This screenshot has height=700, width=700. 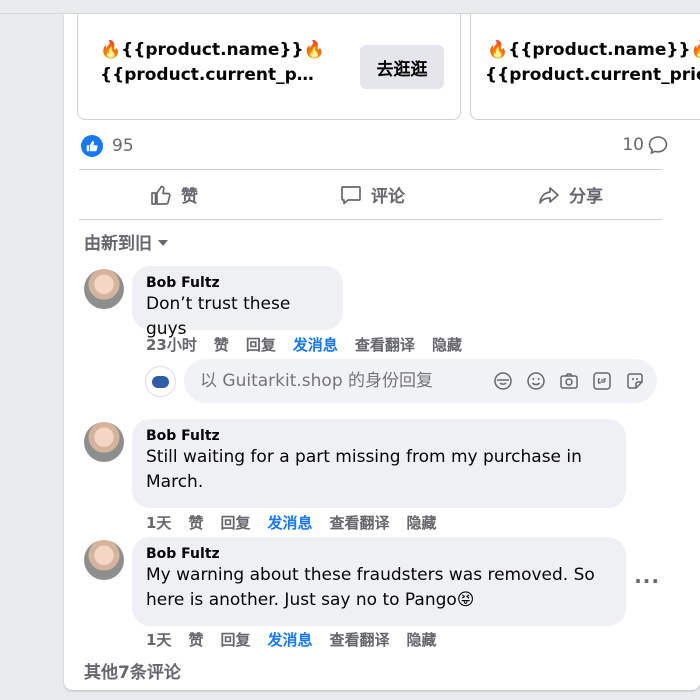 What do you see at coordinates (536, 381) in the screenshot?
I see `emoji-icon` at bounding box center [536, 381].